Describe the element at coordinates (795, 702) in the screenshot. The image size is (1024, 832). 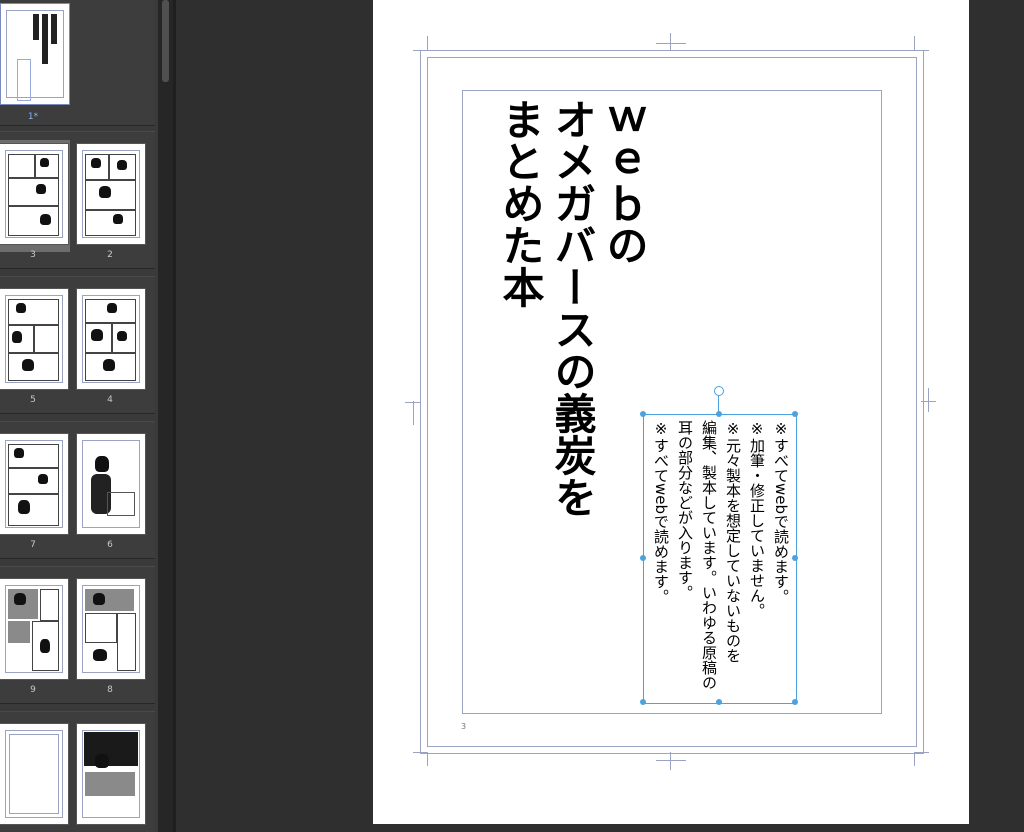
I see `resize-handle-bottom-right` at that location.